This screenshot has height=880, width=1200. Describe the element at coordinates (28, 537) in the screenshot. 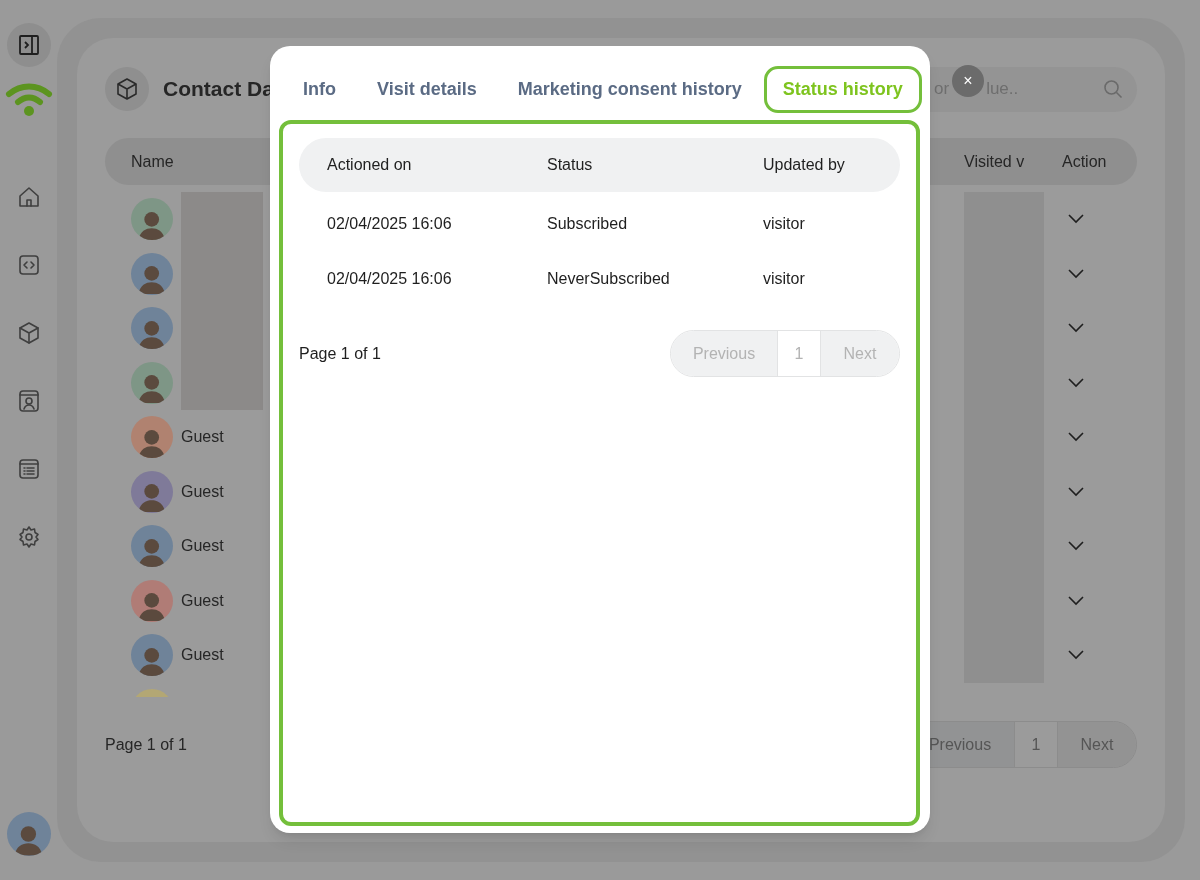

I see `settings-icon` at that location.